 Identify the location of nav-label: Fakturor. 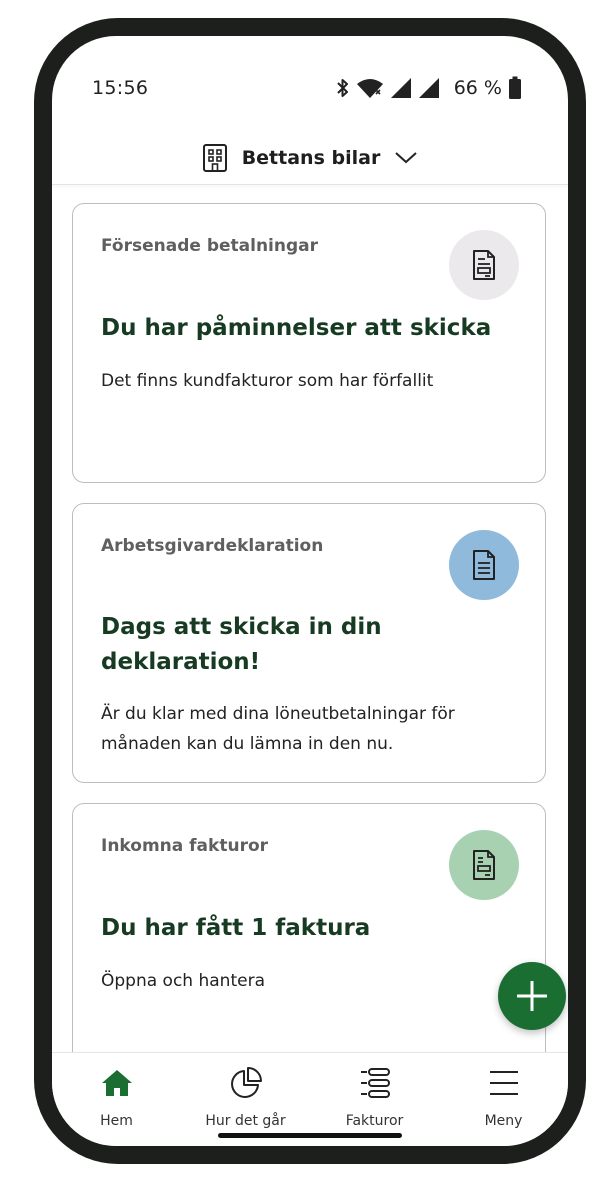
(374, 1121).